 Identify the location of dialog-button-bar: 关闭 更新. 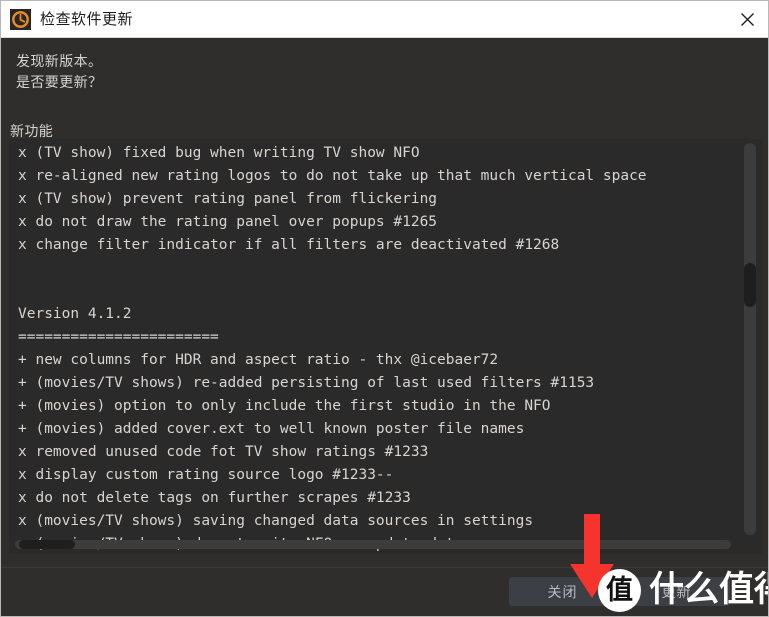
(384, 591).